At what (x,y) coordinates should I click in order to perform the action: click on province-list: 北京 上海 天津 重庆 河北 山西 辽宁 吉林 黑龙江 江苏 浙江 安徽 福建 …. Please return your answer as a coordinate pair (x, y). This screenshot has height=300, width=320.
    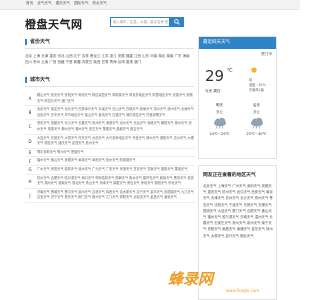
    Looking at the image, I should click on (108, 59).